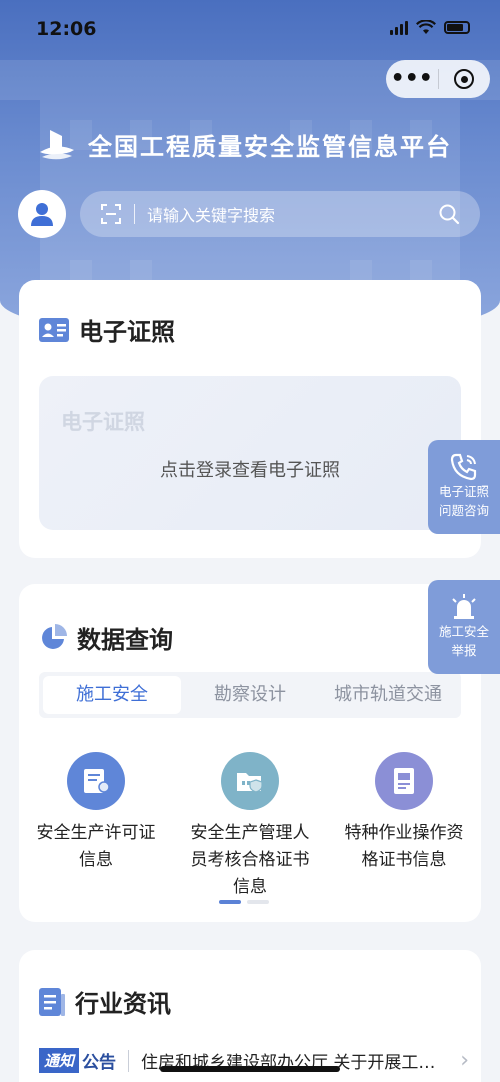 The height and width of the screenshot is (1082, 500). I want to click on cert-help-label-1: 电子证照, so click(463, 491).